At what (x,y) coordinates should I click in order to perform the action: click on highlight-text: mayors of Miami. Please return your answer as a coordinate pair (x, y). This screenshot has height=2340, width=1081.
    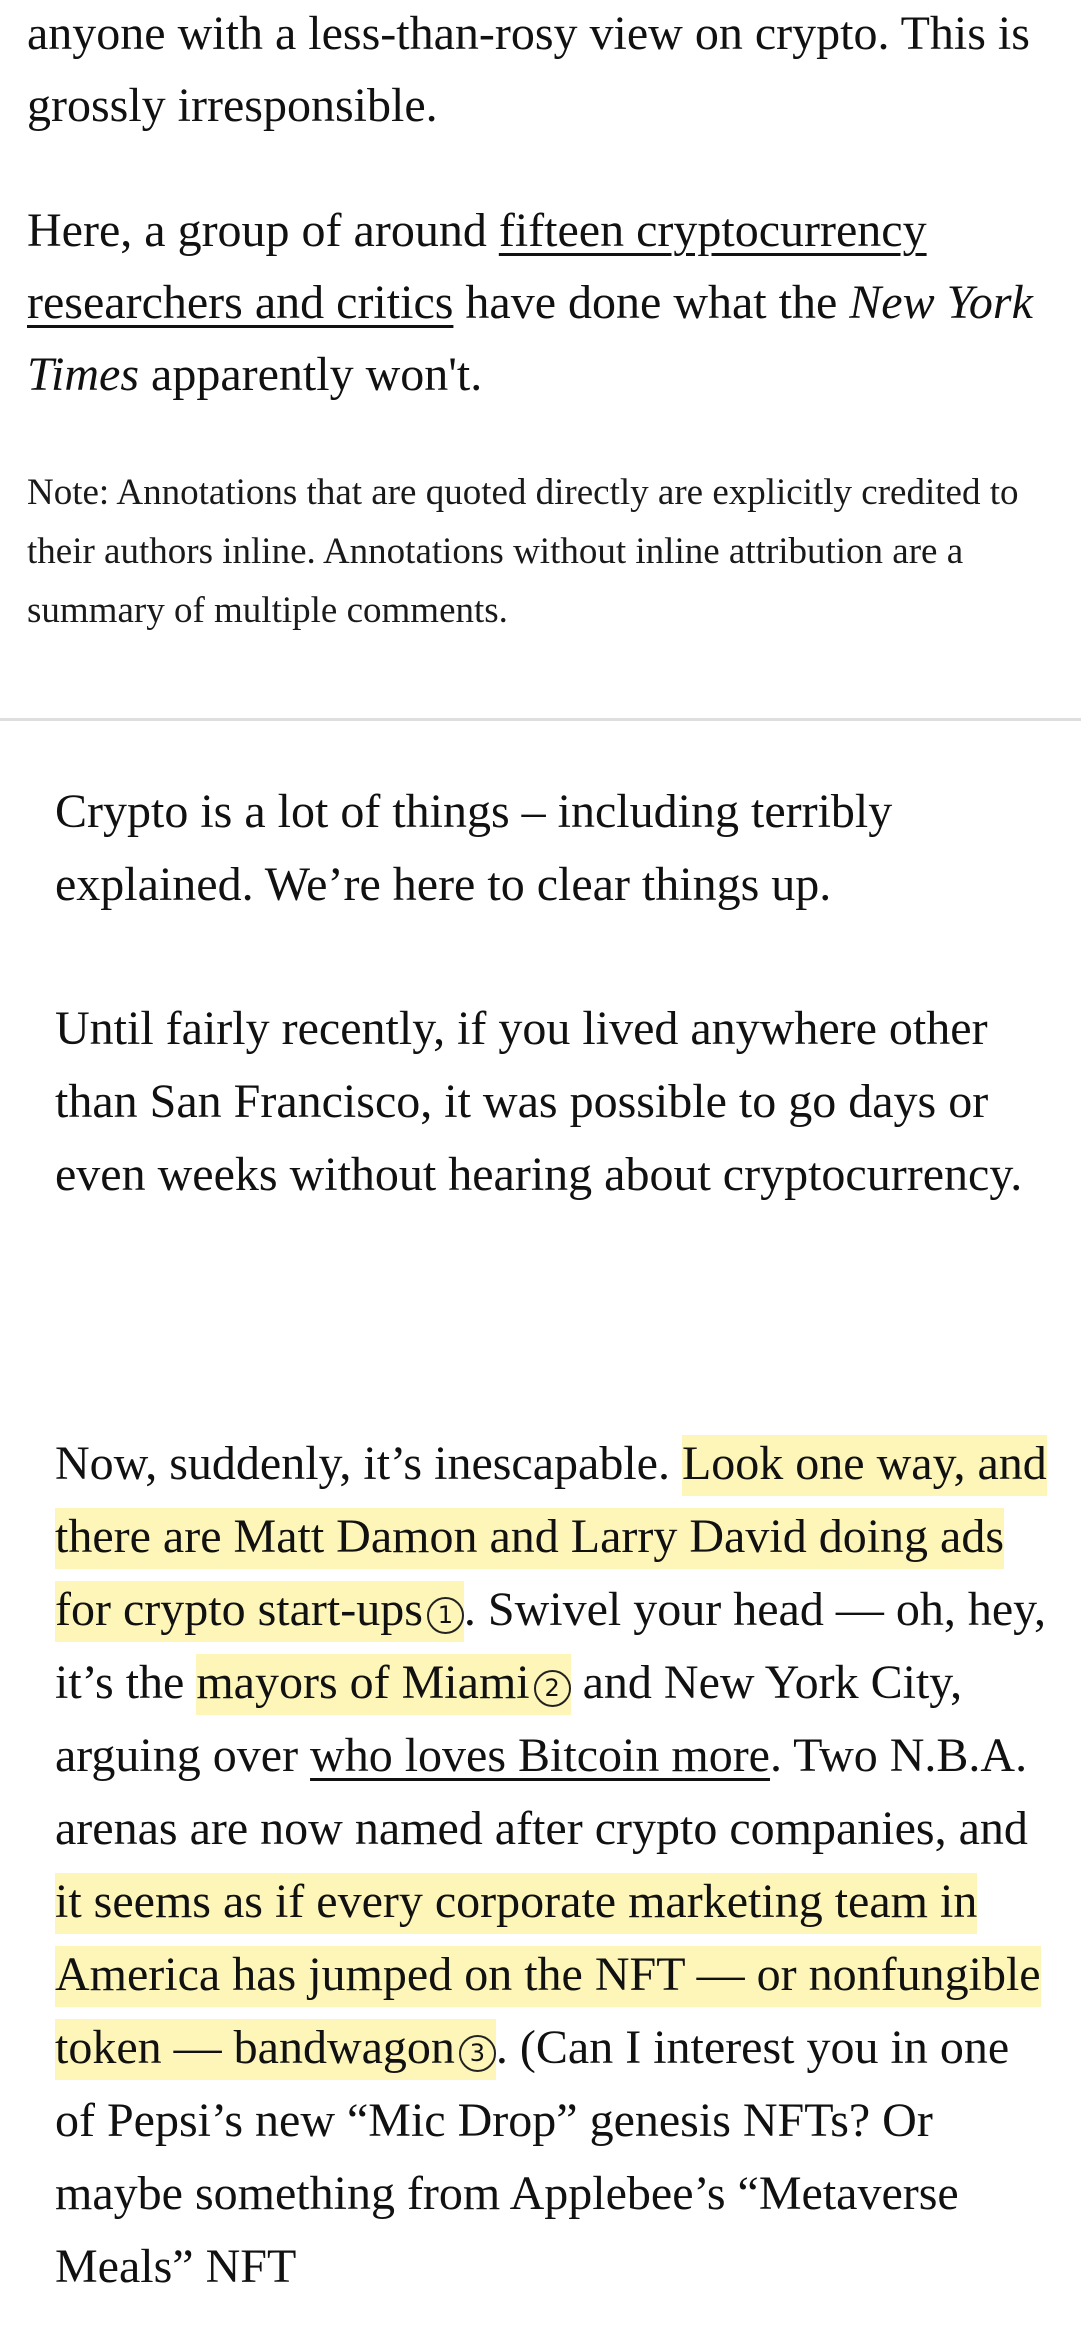
    Looking at the image, I should click on (363, 1682).